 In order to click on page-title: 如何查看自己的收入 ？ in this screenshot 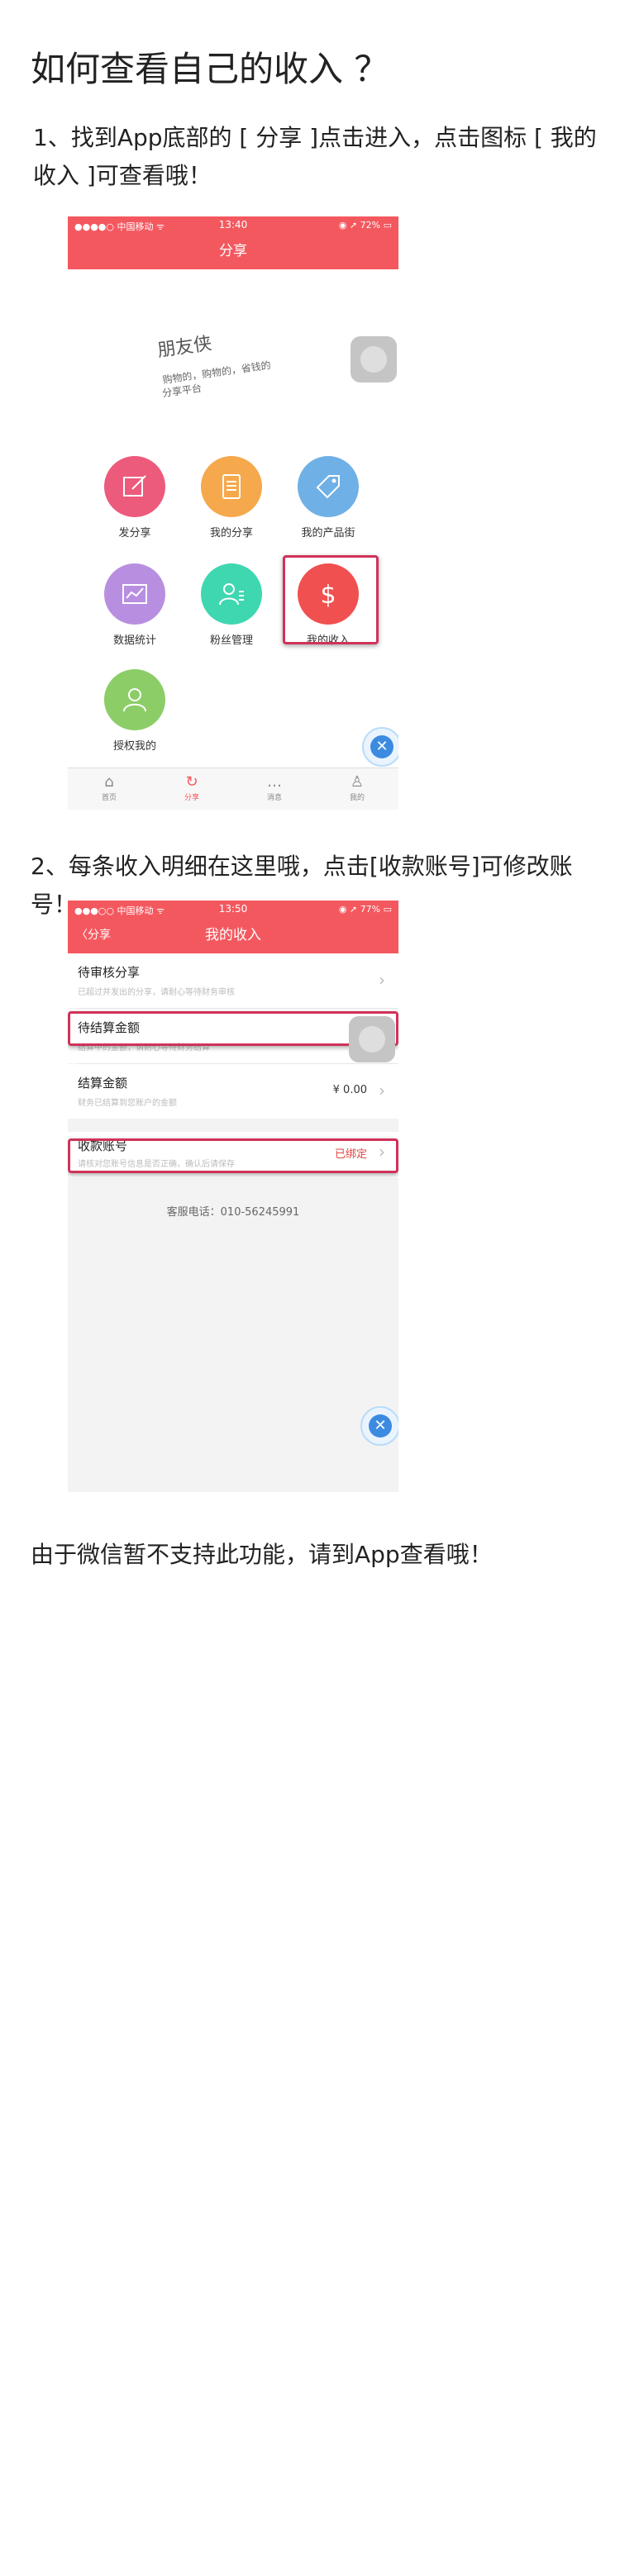, I will do `click(210, 69)`.